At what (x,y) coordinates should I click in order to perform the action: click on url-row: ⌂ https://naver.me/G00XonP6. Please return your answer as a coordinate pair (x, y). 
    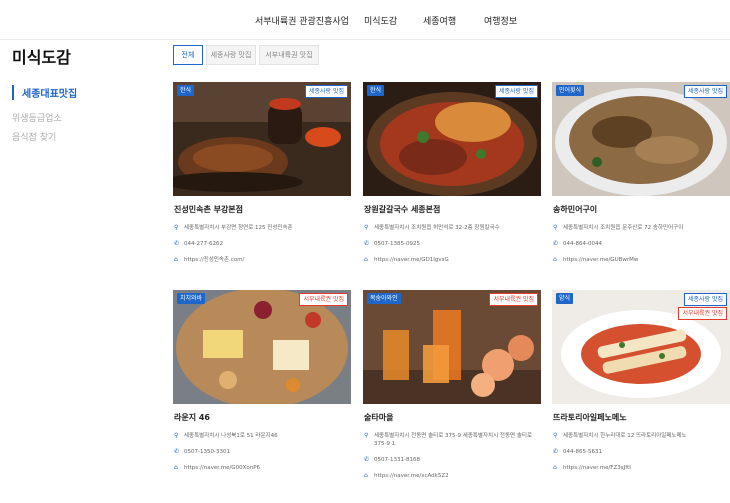
    Looking at the image, I should click on (262, 468).